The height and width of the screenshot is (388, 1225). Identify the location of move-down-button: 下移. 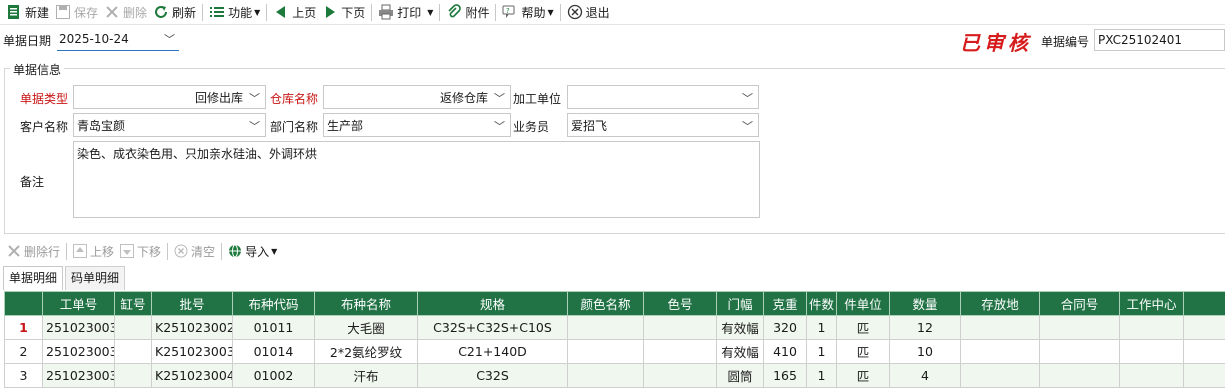
(140, 251).